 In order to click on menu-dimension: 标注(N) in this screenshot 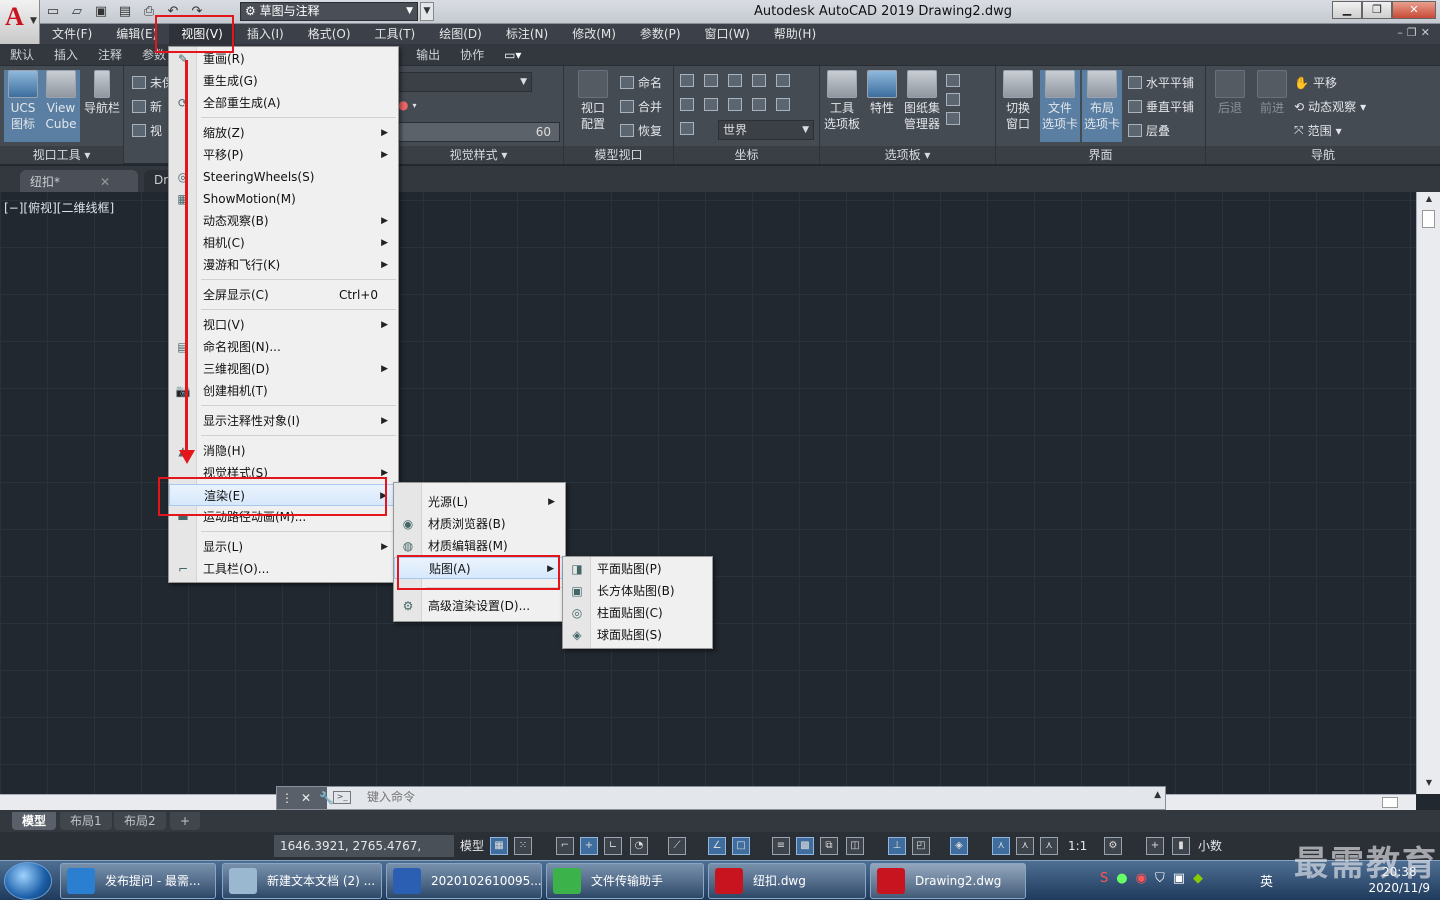, I will do `click(527, 34)`.